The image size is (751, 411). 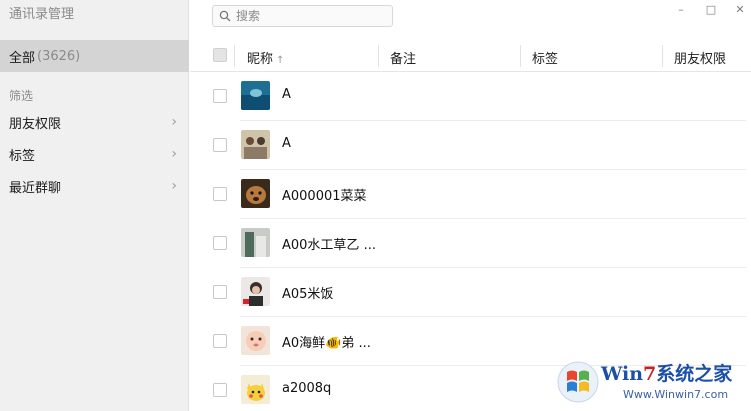 I want to click on column-nickname-label: 昵称, so click(x=260, y=59).